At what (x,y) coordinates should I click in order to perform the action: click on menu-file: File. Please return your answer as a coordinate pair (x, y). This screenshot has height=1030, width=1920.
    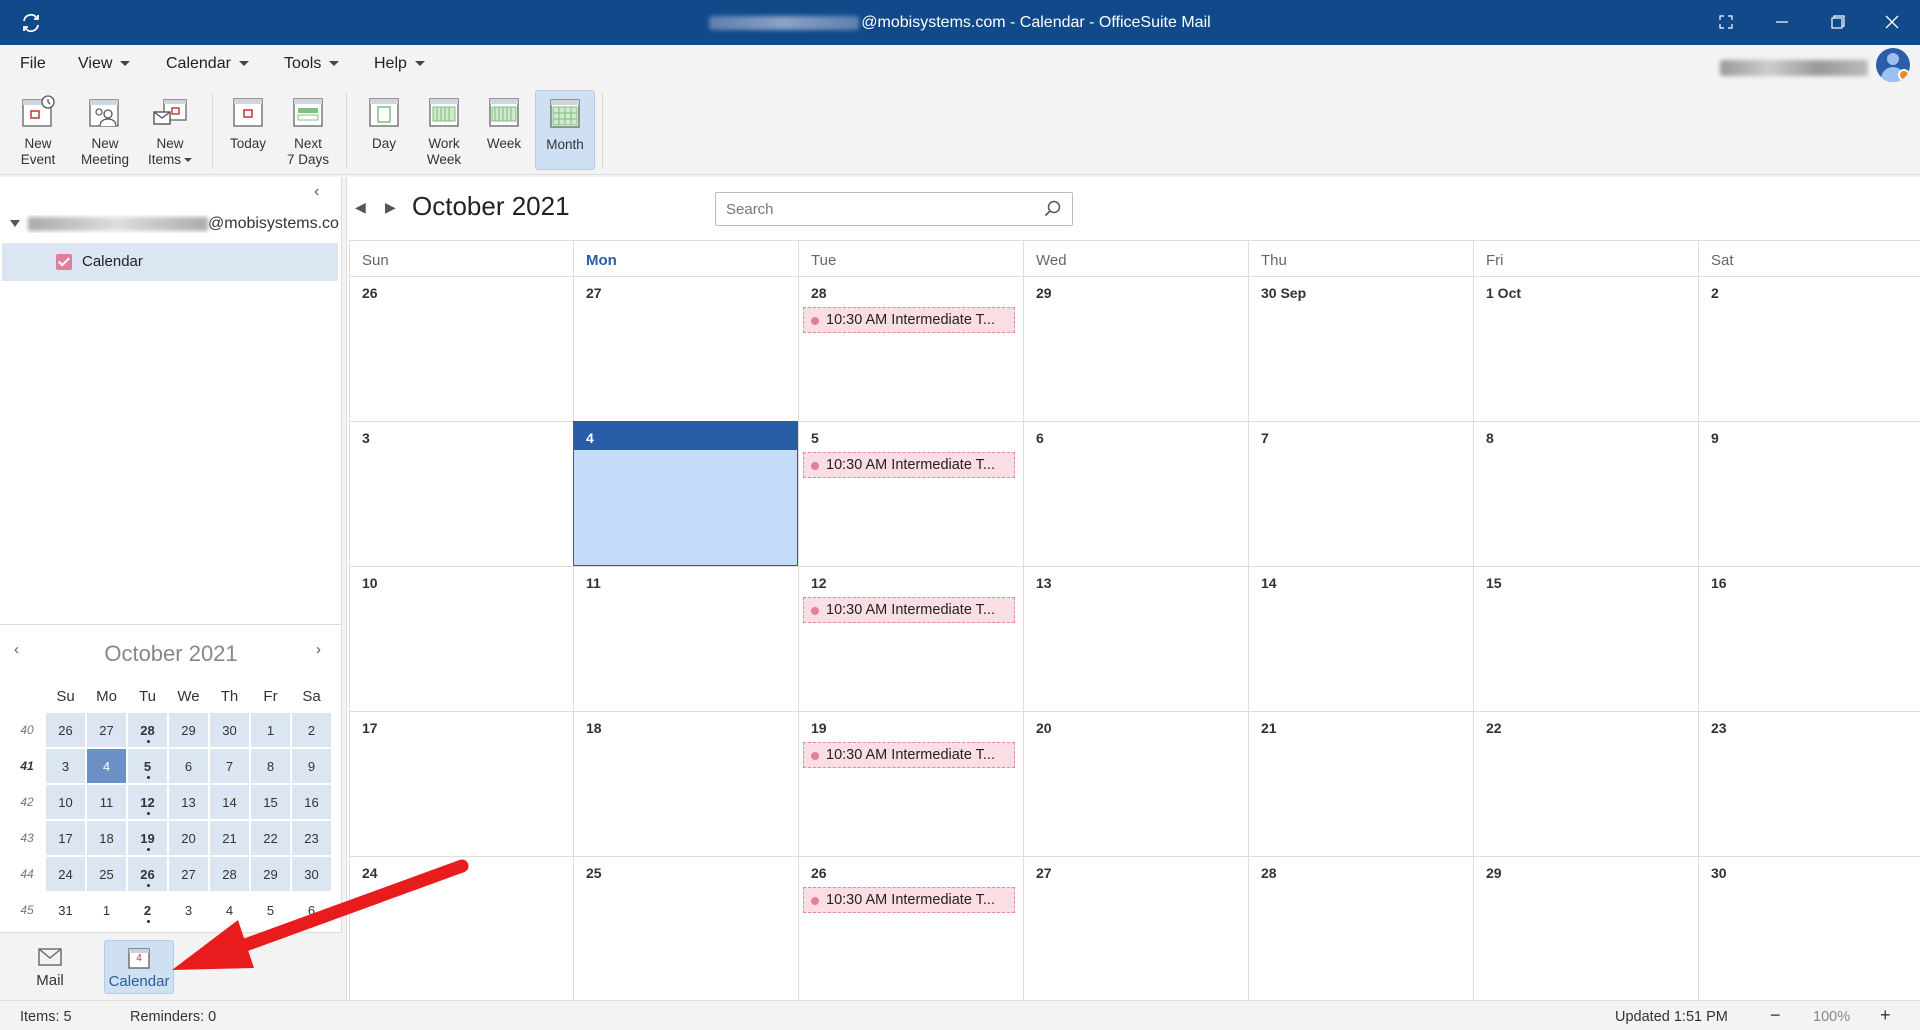
    Looking at the image, I should click on (33, 64).